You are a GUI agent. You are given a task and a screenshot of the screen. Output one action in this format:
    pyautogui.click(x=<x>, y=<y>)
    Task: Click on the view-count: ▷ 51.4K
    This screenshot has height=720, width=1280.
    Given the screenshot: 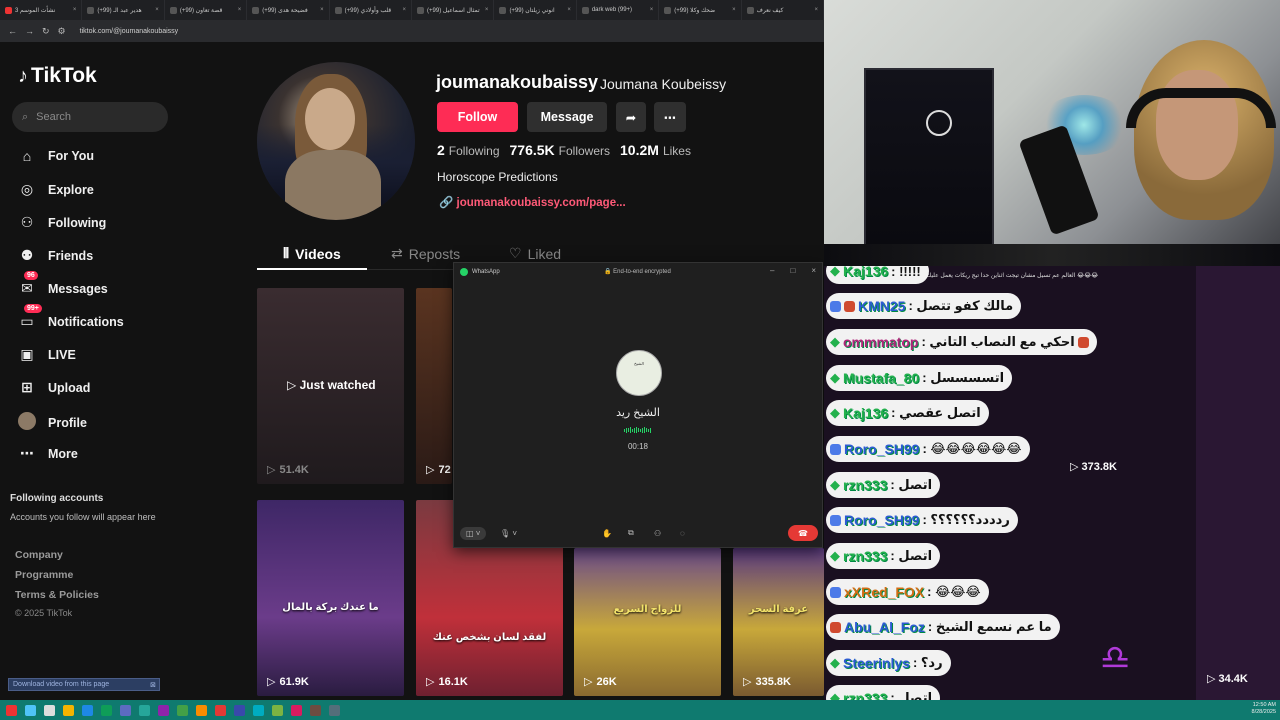 What is the action you would take?
    pyautogui.click(x=288, y=470)
    